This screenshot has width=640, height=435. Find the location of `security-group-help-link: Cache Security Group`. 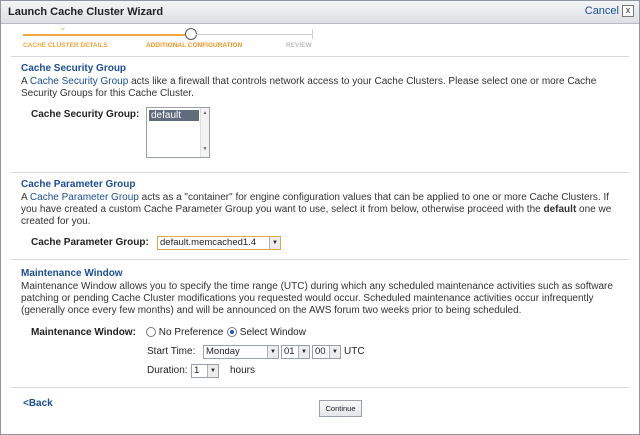

security-group-help-link: Cache Security Group is located at coordinates (79, 81).